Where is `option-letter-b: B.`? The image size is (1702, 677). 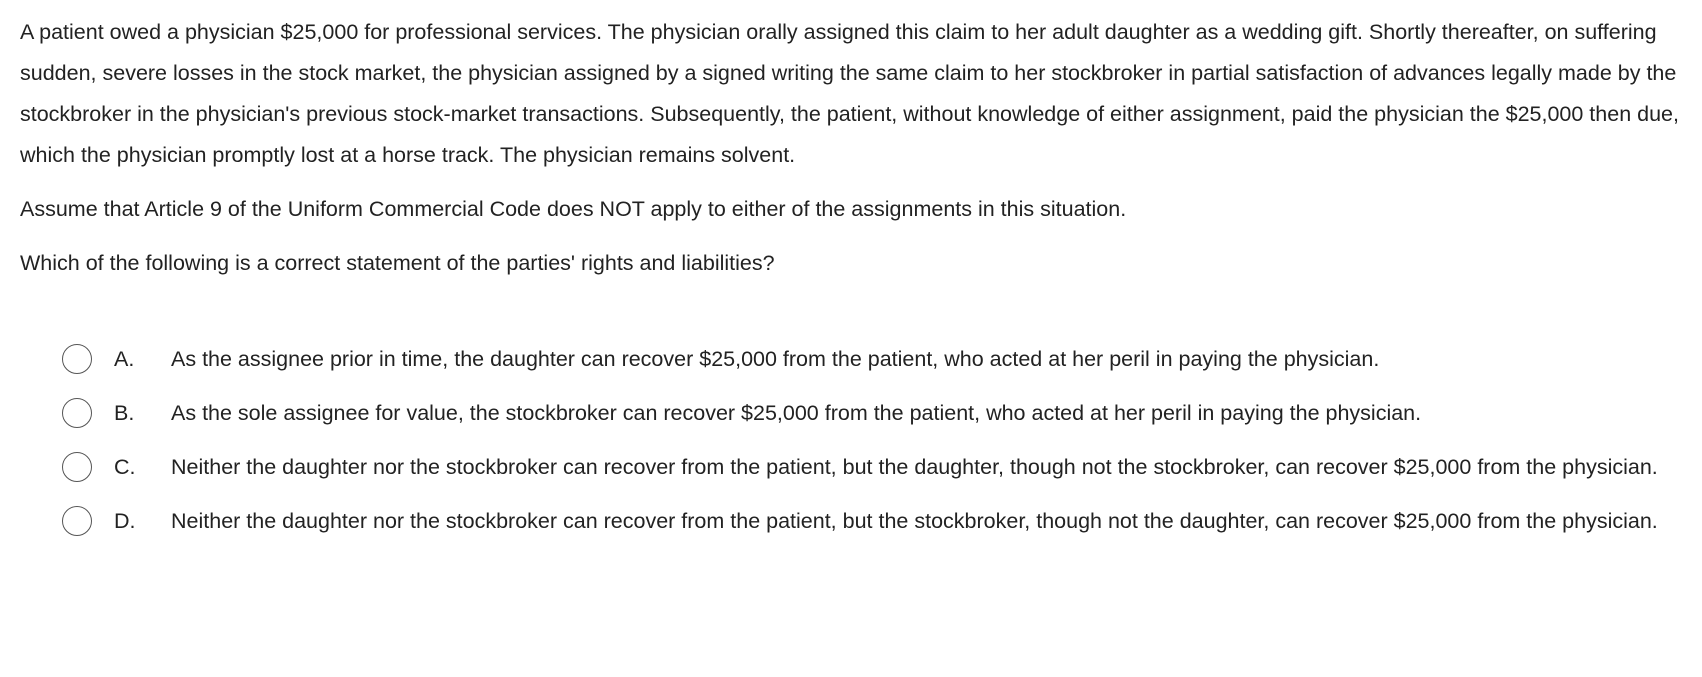
option-letter-b: B. is located at coordinates (124, 413).